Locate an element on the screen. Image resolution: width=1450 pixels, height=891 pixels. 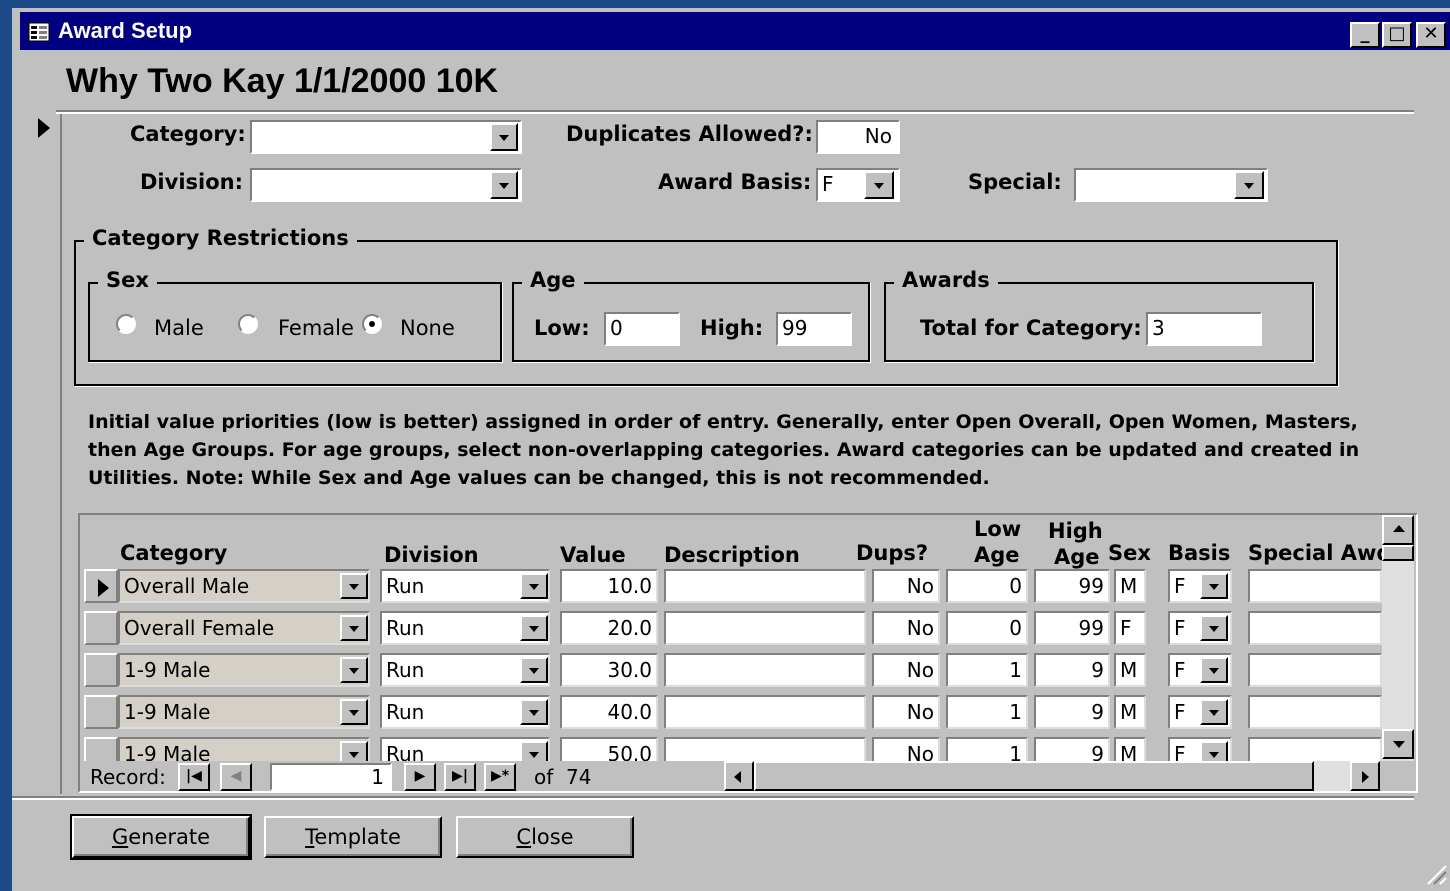
row-1-value: 10.0 is located at coordinates (609, 586).